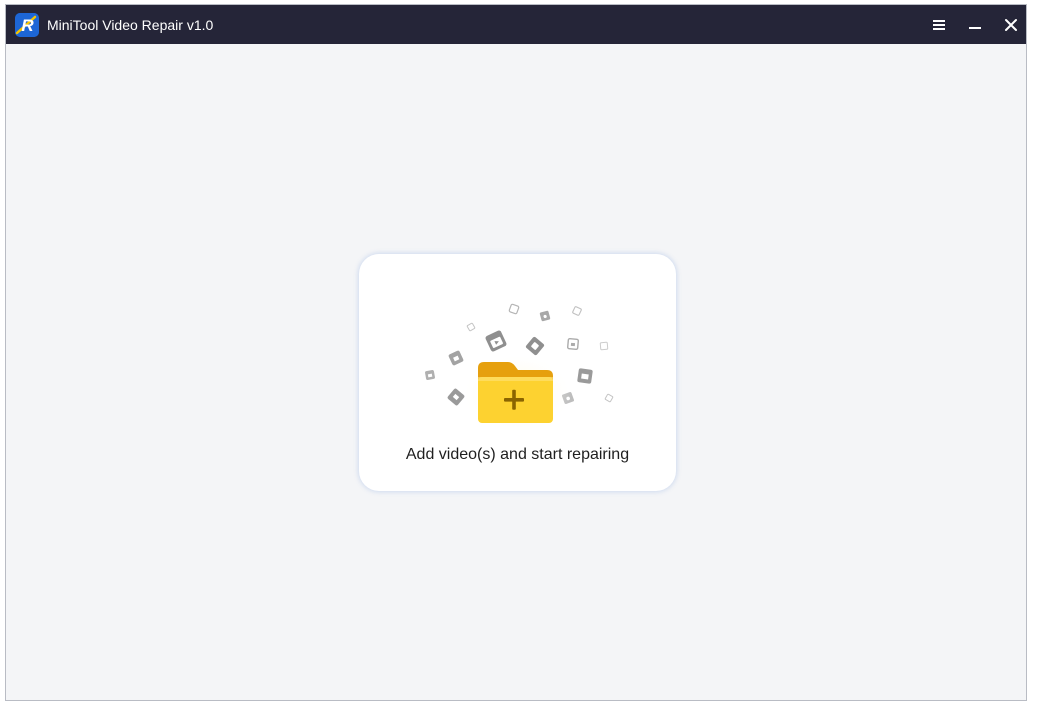 This screenshot has height=710, width=1042. What do you see at coordinates (975, 25) in the screenshot?
I see `minimize-button` at bounding box center [975, 25].